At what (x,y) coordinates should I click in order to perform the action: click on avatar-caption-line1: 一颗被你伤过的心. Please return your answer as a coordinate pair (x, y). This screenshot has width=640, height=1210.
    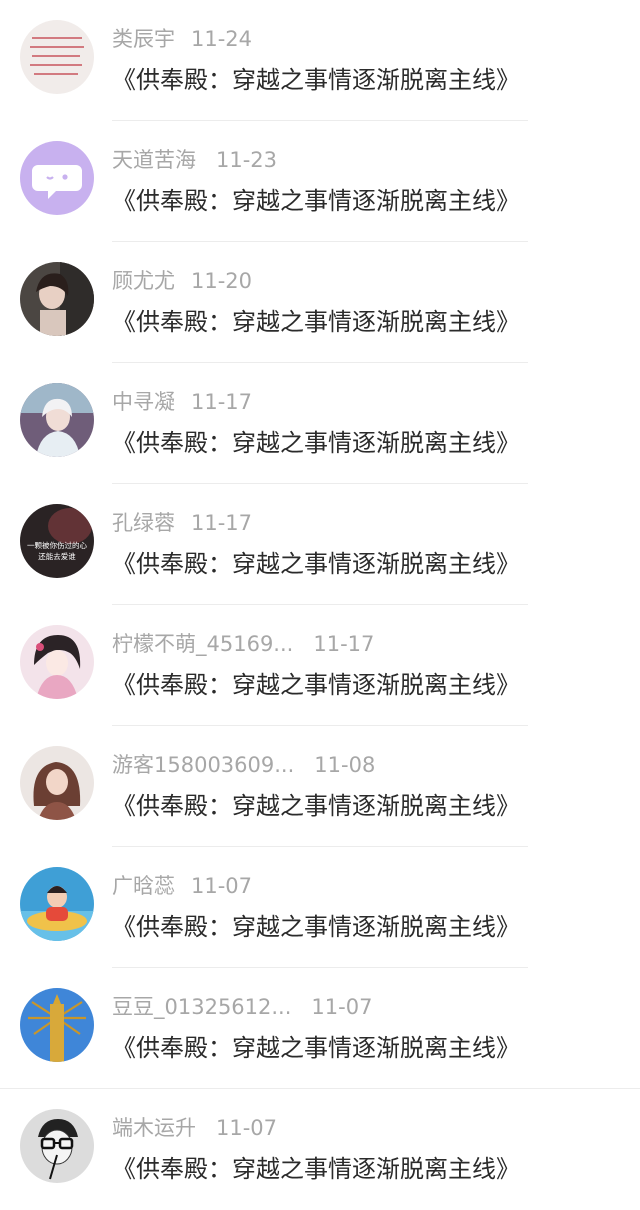
    Looking at the image, I should click on (57, 545).